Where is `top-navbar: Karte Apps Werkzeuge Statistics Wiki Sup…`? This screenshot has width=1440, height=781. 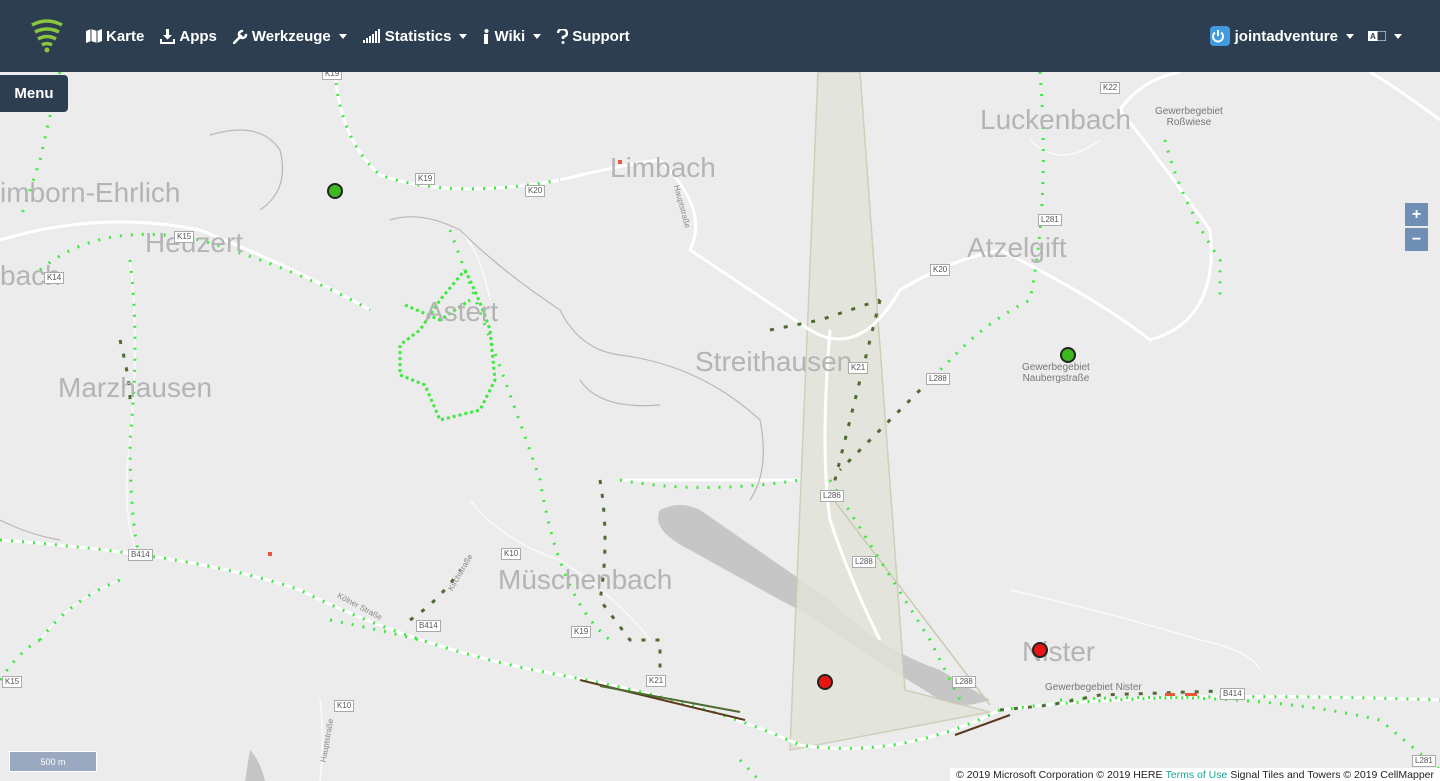
top-navbar: Karte Apps Werkzeuge Statistics Wiki Sup… is located at coordinates (720, 36).